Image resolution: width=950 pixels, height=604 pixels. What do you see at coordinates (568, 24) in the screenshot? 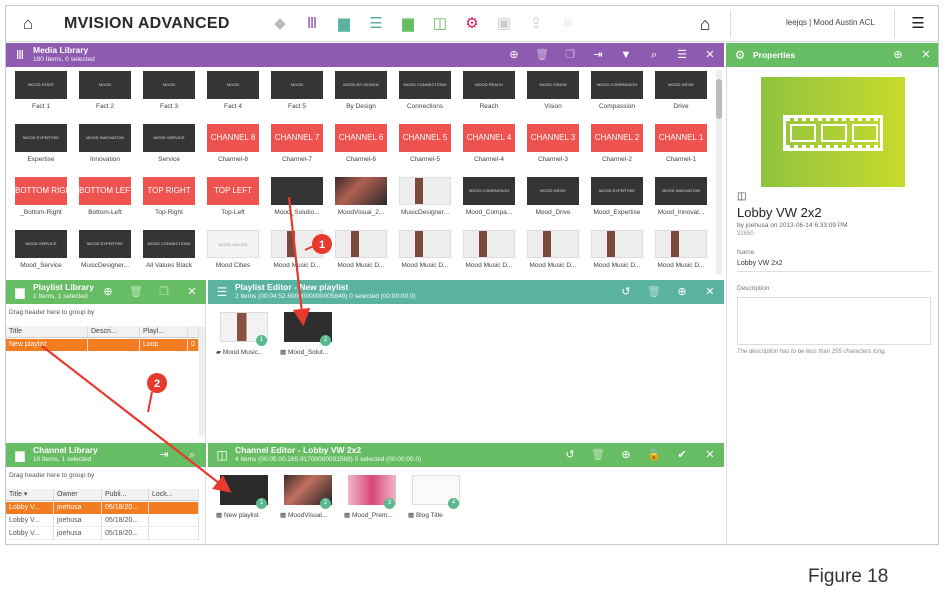
I see `pin-icon: ⌾` at bounding box center [568, 24].